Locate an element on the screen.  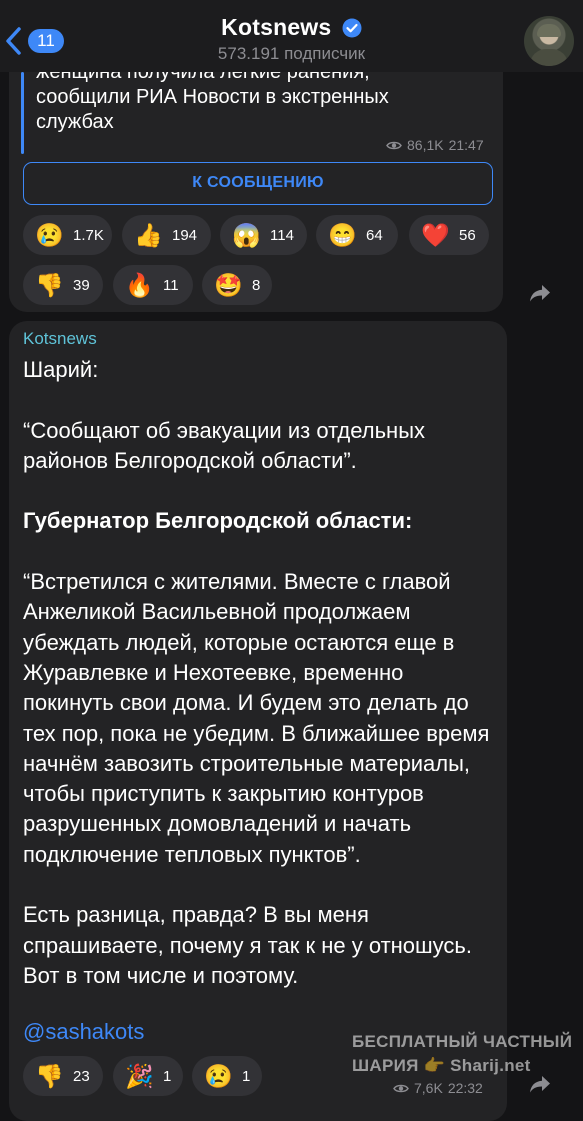
message-time: 21:47 is located at coordinates (466, 145).